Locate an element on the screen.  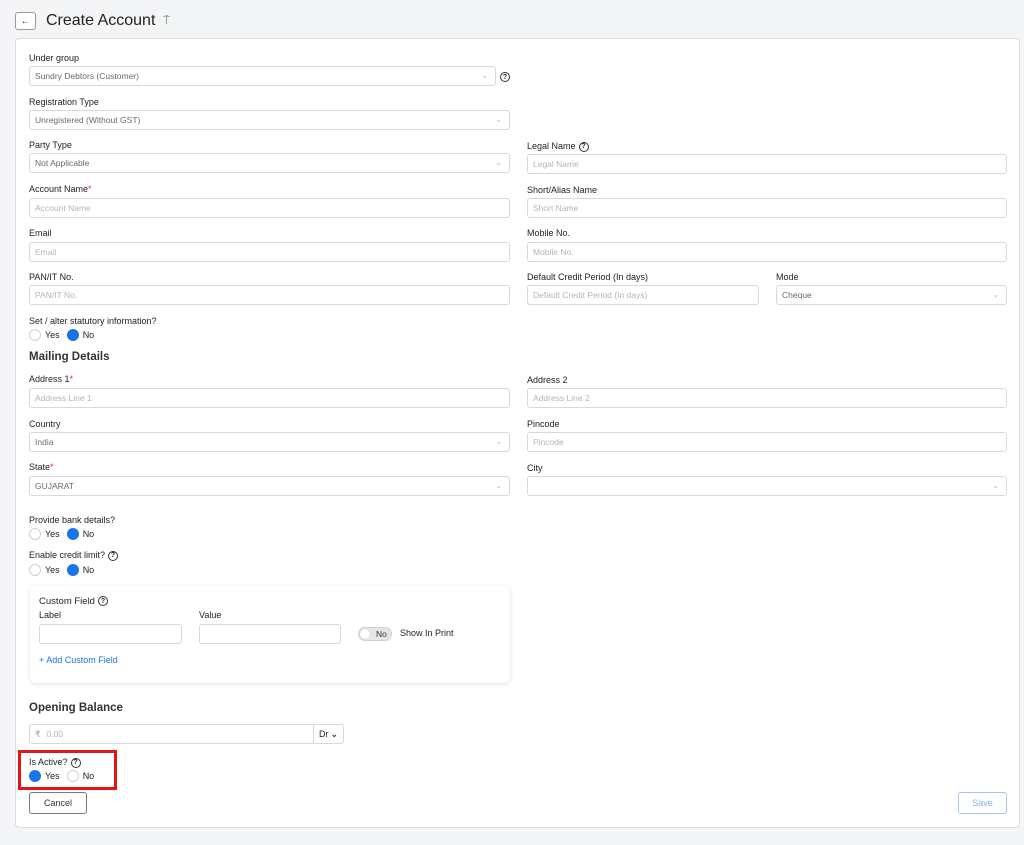
state-select: GUJARAT ⌄ is located at coordinates (269, 486).